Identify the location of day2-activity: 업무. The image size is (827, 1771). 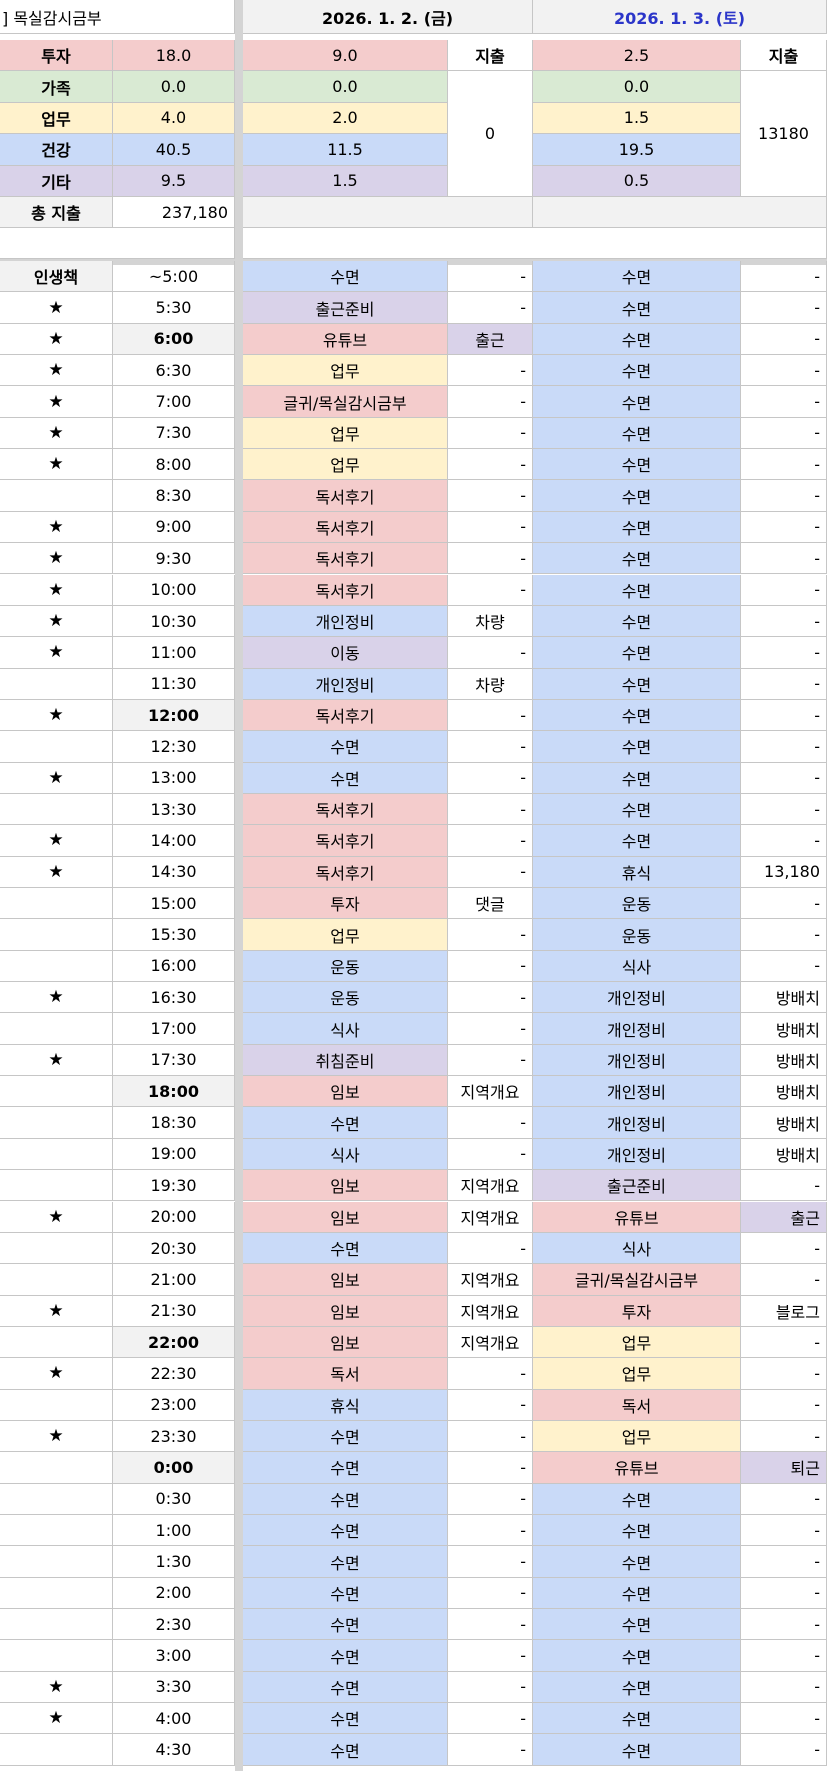
(637, 1374).